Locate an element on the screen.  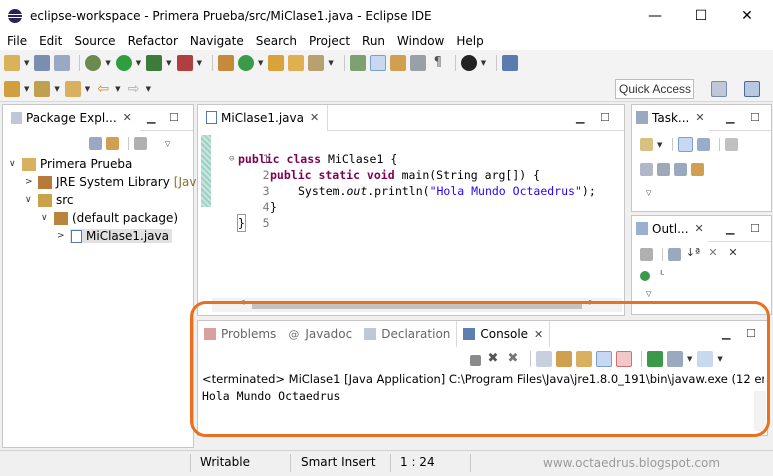
menu-edit: Edit is located at coordinates (50, 41).